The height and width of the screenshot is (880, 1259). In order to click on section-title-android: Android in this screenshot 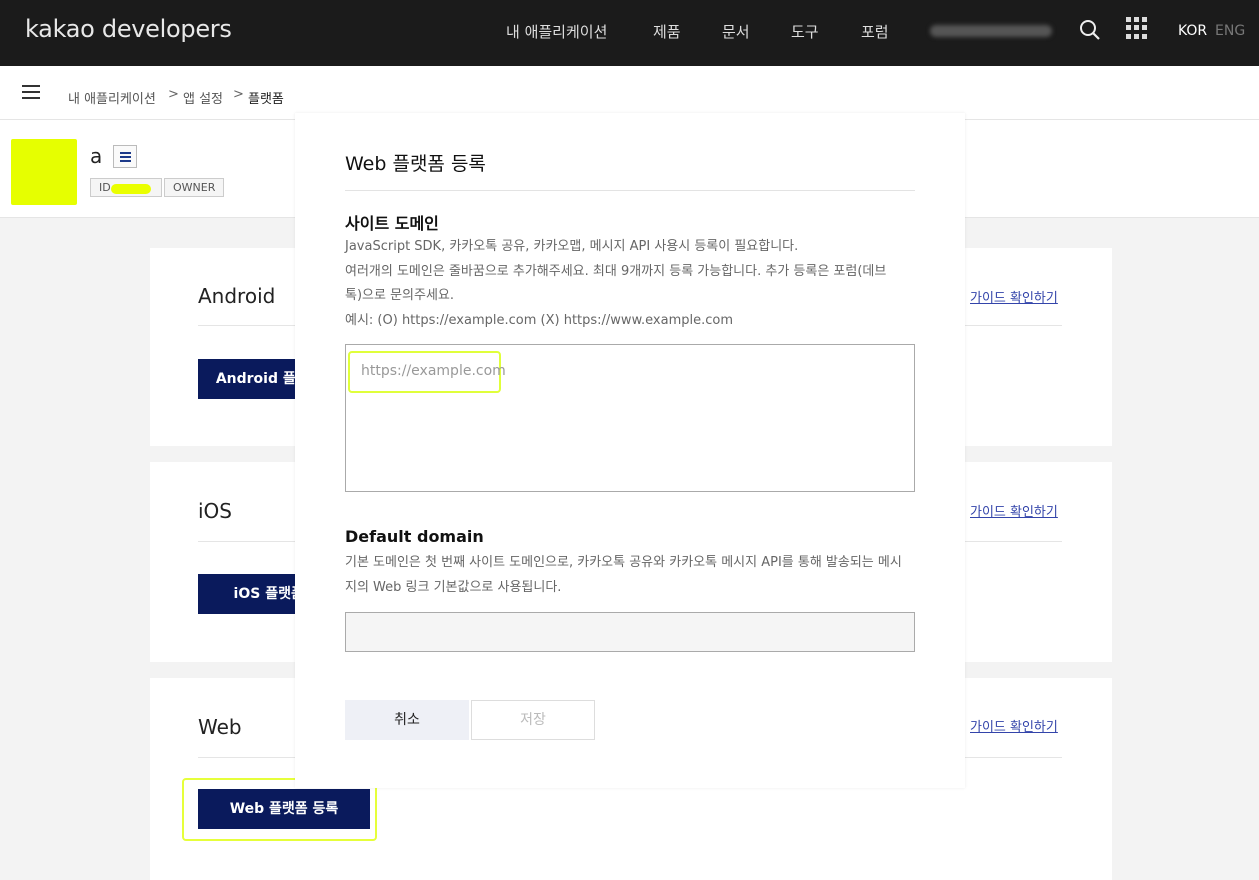, I will do `click(237, 296)`.